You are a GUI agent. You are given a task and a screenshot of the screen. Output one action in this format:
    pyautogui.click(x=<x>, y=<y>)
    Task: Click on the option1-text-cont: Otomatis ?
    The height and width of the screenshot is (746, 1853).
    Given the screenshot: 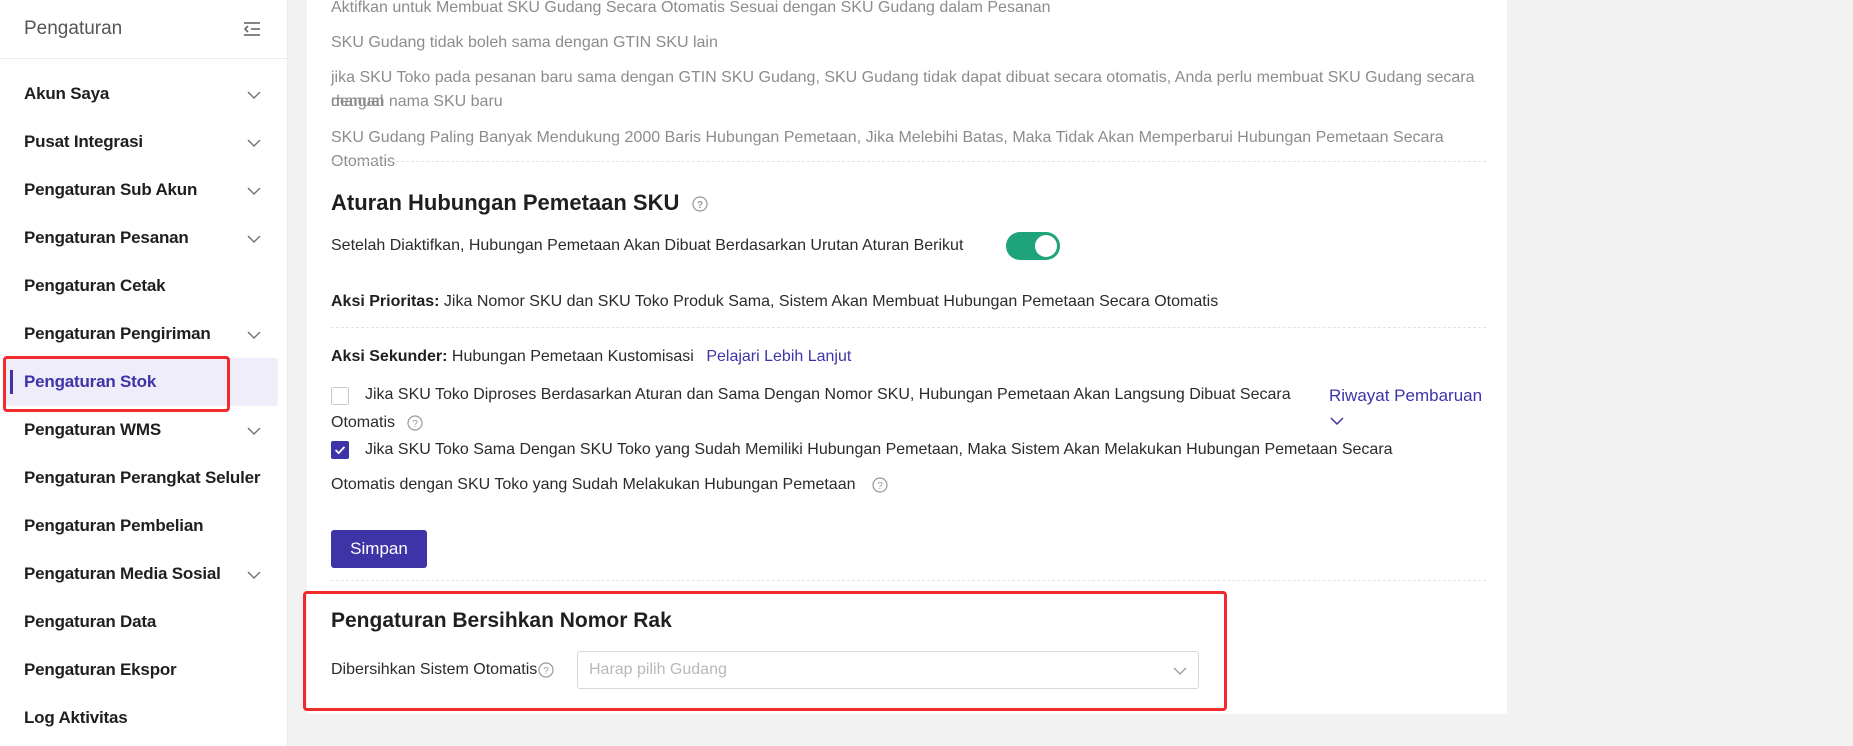 What is the action you would take?
    pyautogui.click(x=377, y=423)
    